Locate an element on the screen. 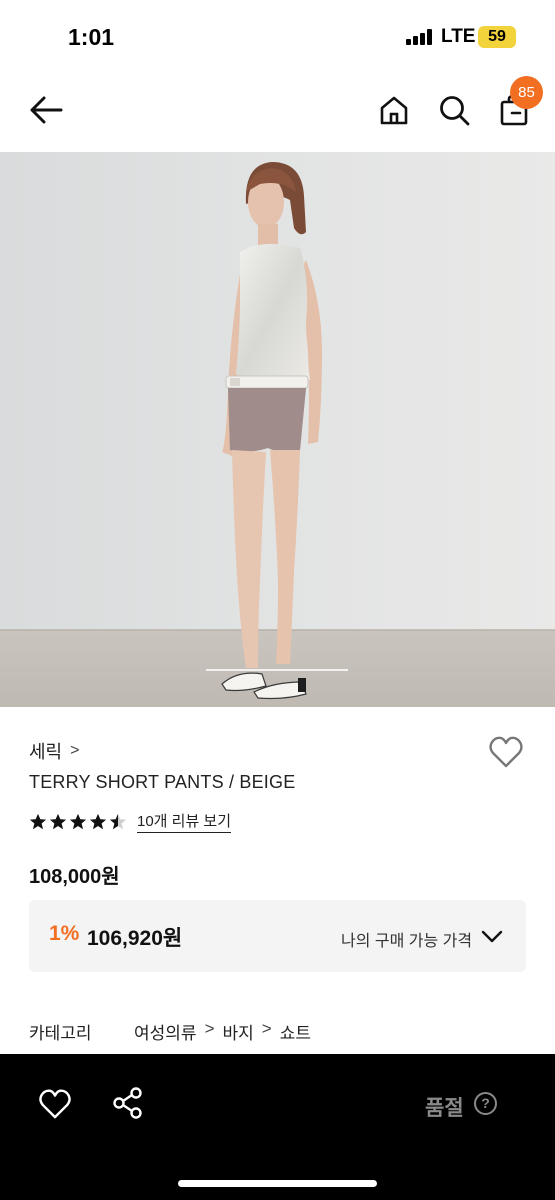 This screenshot has height=1200, width=555. status-time: 1:01 is located at coordinates (91, 37).